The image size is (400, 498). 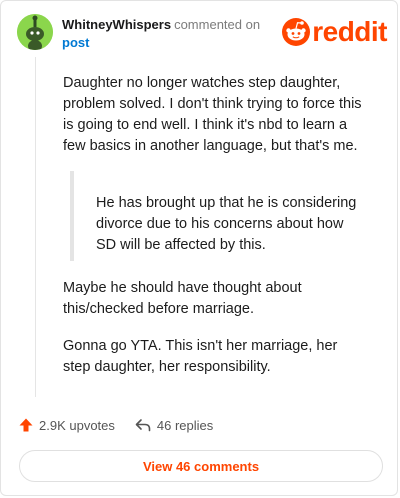 I want to click on username: WhitneyWhispers, so click(x=116, y=24).